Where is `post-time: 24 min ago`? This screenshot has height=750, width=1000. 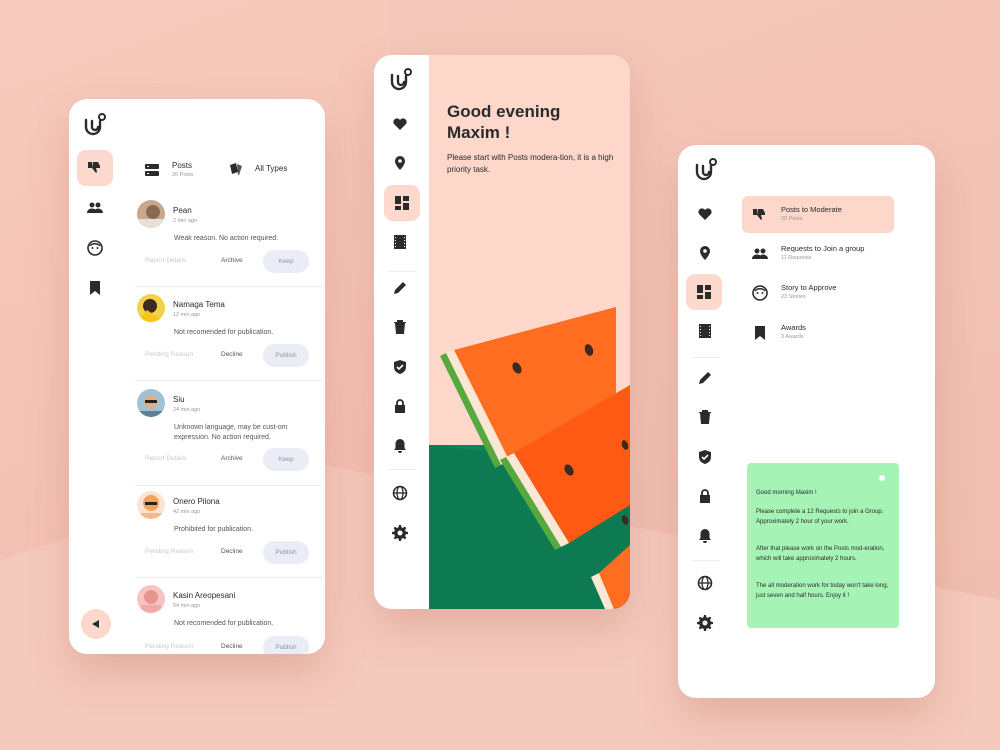
post-time: 24 min ago is located at coordinates (187, 410).